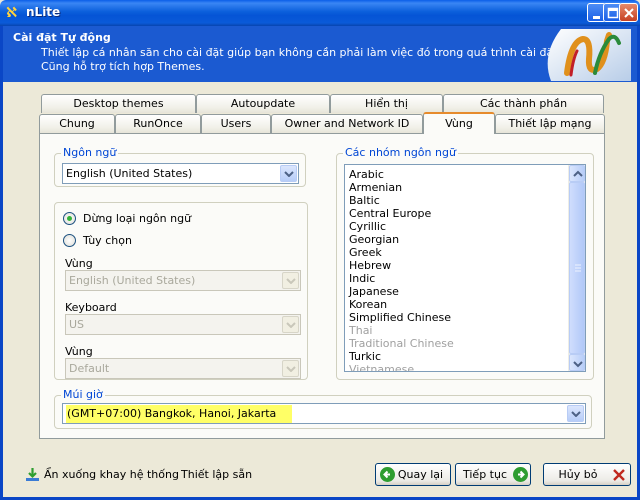 The width and height of the screenshot is (640, 500). I want to click on page-title: Cài đặt Tự động, so click(62, 37).